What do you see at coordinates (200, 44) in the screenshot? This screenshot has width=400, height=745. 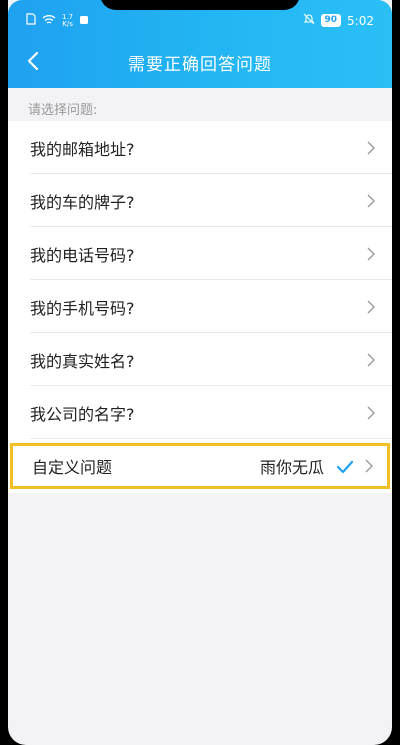 I see `app-header: 1.7 K/s 90 5:02 需要正确回答问题` at bounding box center [200, 44].